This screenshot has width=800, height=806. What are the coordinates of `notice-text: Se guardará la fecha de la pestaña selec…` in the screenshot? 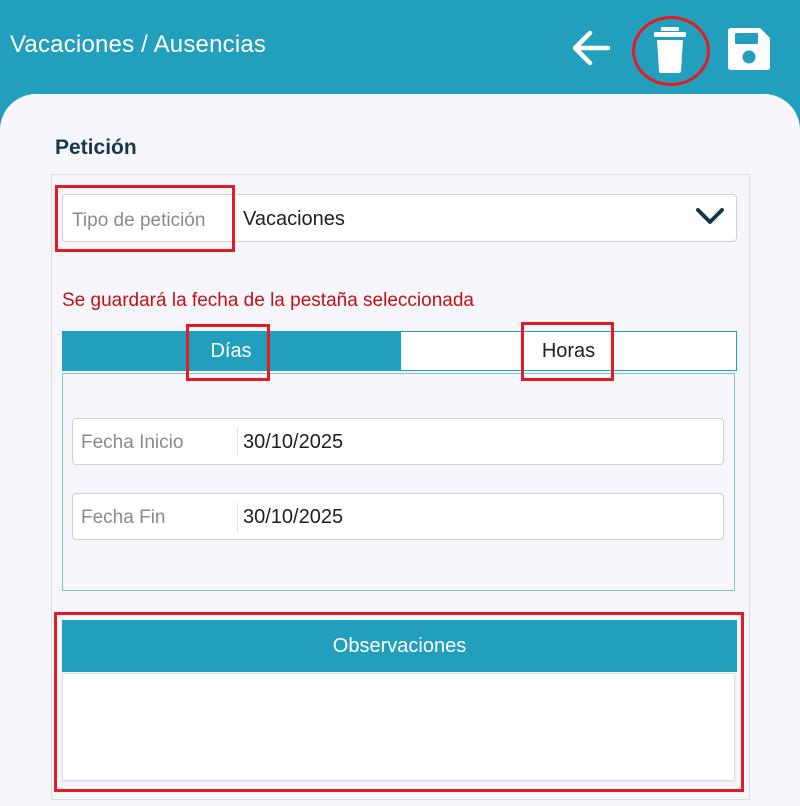 It's located at (268, 300).